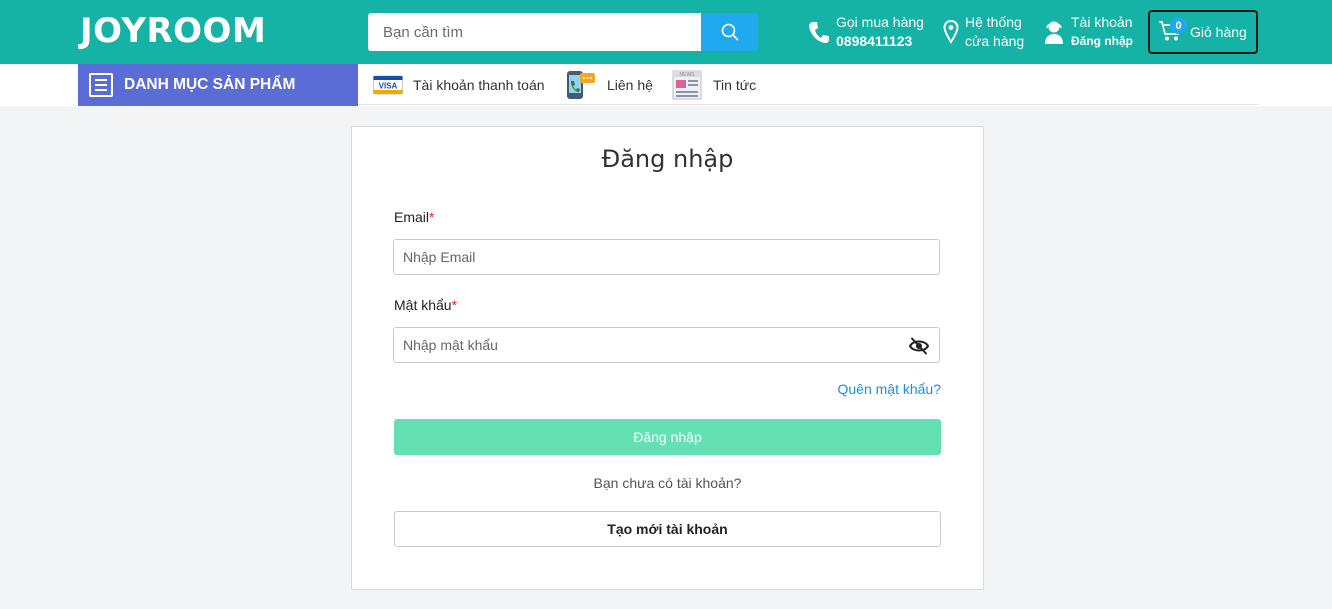 The width and height of the screenshot is (1332, 609). Describe the element at coordinates (995, 41) in the screenshot. I see `store-line2: cửa hàng` at that location.